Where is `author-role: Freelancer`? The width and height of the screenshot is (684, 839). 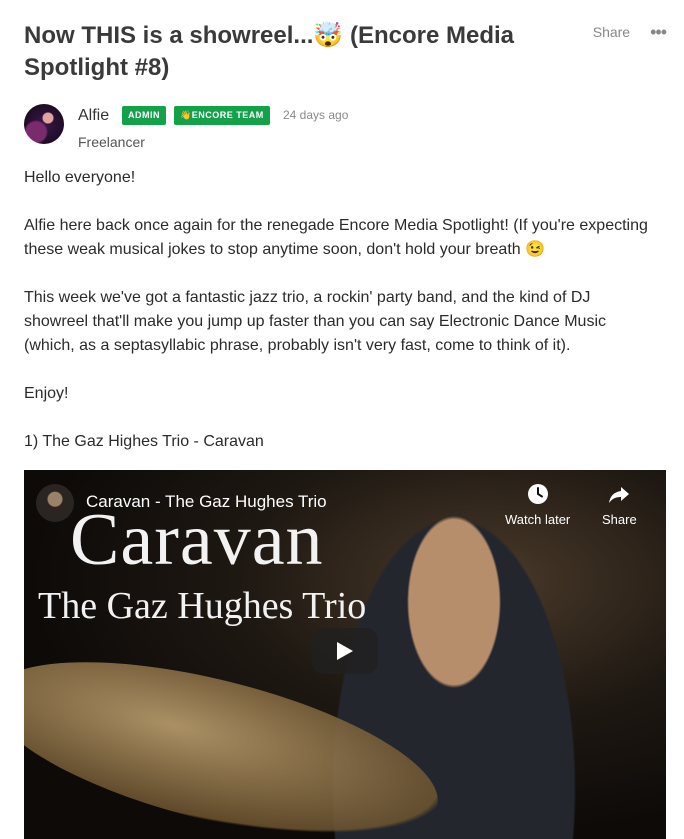 author-role: Freelancer is located at coordinates (111, 142).